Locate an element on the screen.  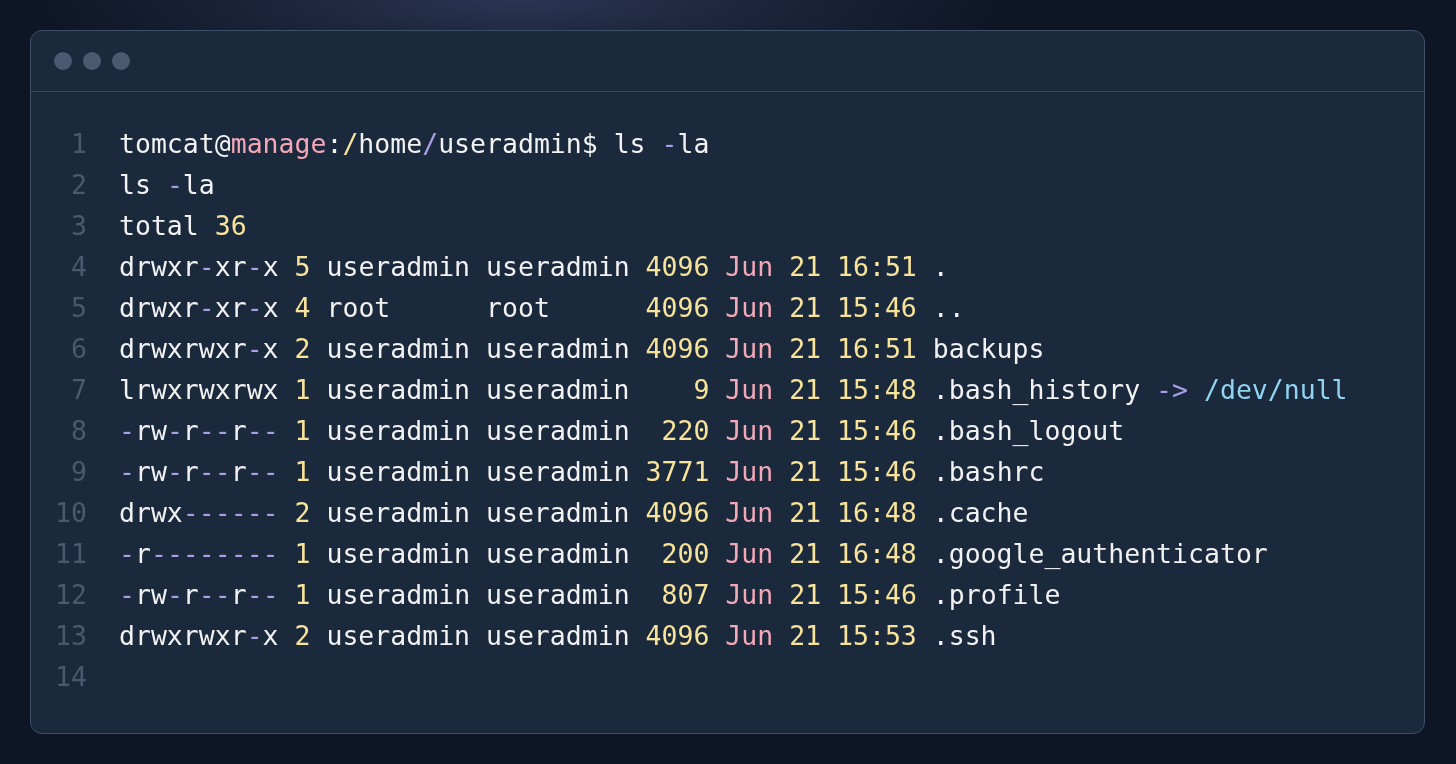
code-line: tomcat@manage:/home/useradmin$ ls -la is located at coordinates (414, 144).